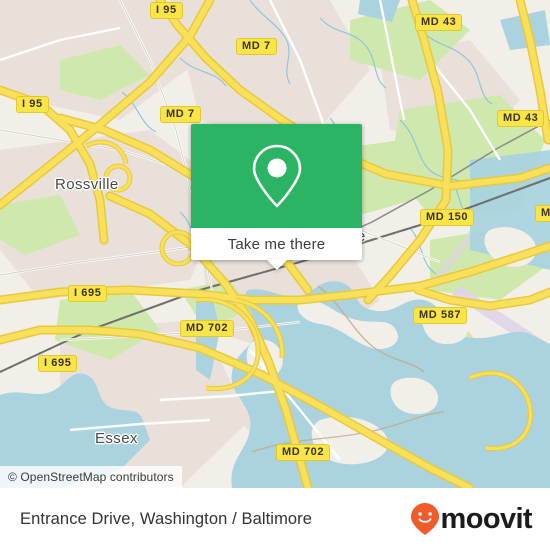  Describe the element at coordinates (32, 104) in the screenshot. I see `route-shield-i95-west: I 95` at that location.